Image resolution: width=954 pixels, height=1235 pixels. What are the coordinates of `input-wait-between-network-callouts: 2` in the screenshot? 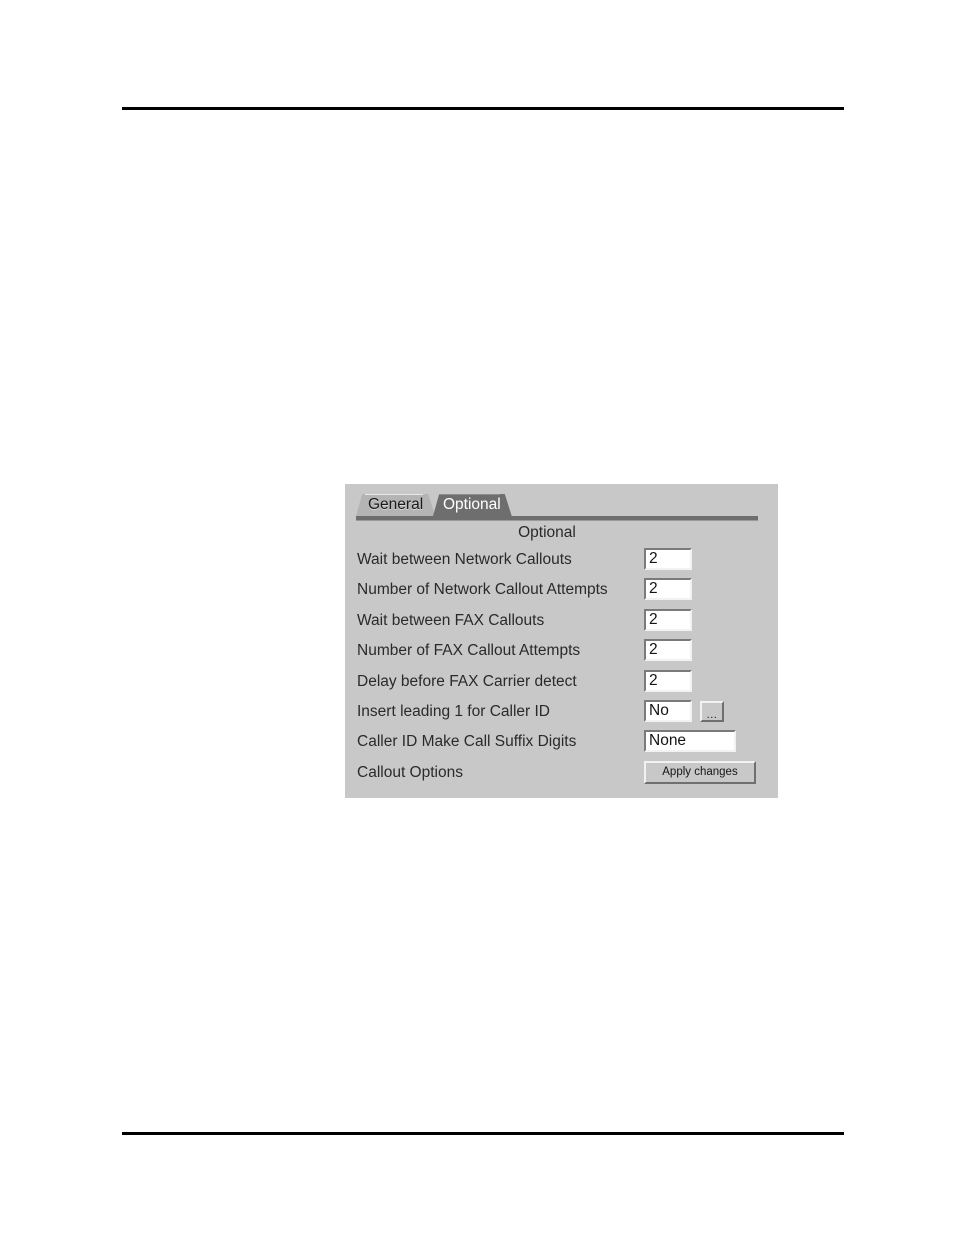 It's located at (668, 559).